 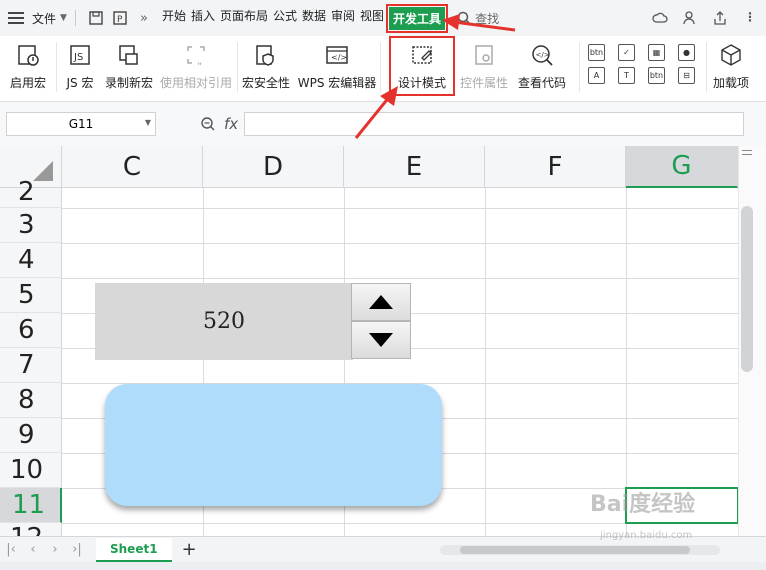 I want to click on spin-value: 520, so click(x=224, y=321).